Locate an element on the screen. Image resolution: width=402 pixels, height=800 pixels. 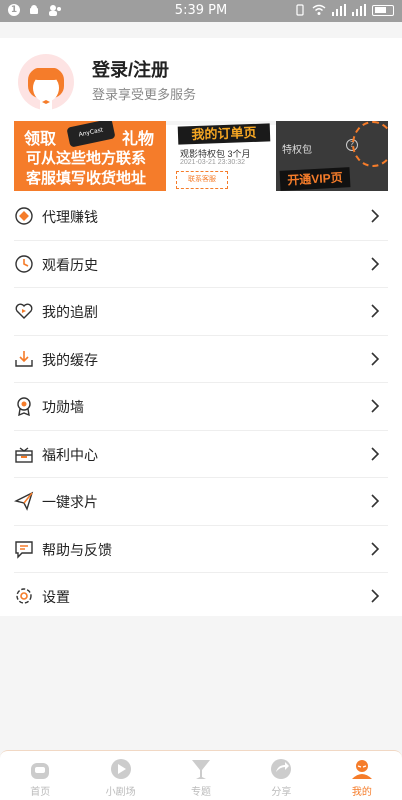
order-banner-heading: 我的订单页 is located at coordinates (224, 134).